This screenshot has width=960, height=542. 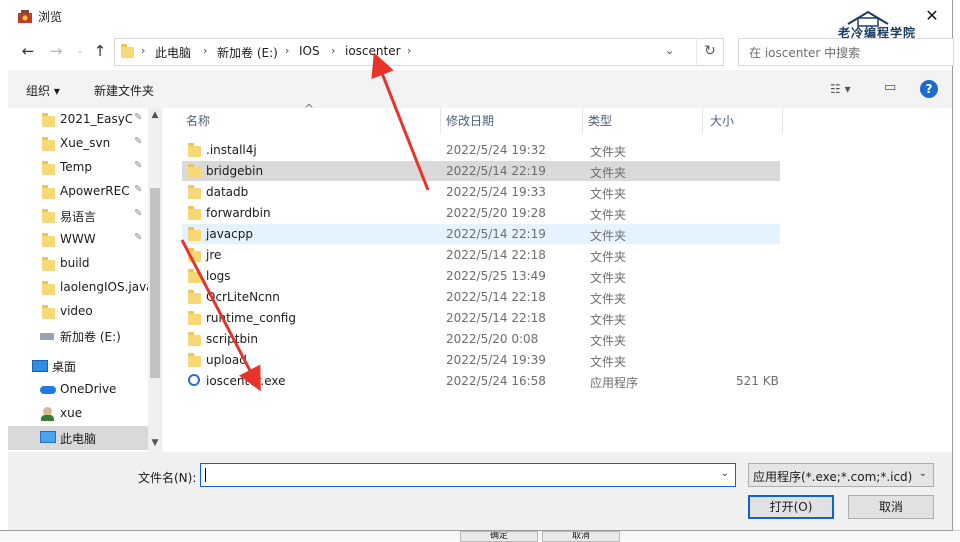 What do you see at coordinates (468, 475) in the screenshot?
I see `filename-input: ⌄` at bounding box center [468, 475].